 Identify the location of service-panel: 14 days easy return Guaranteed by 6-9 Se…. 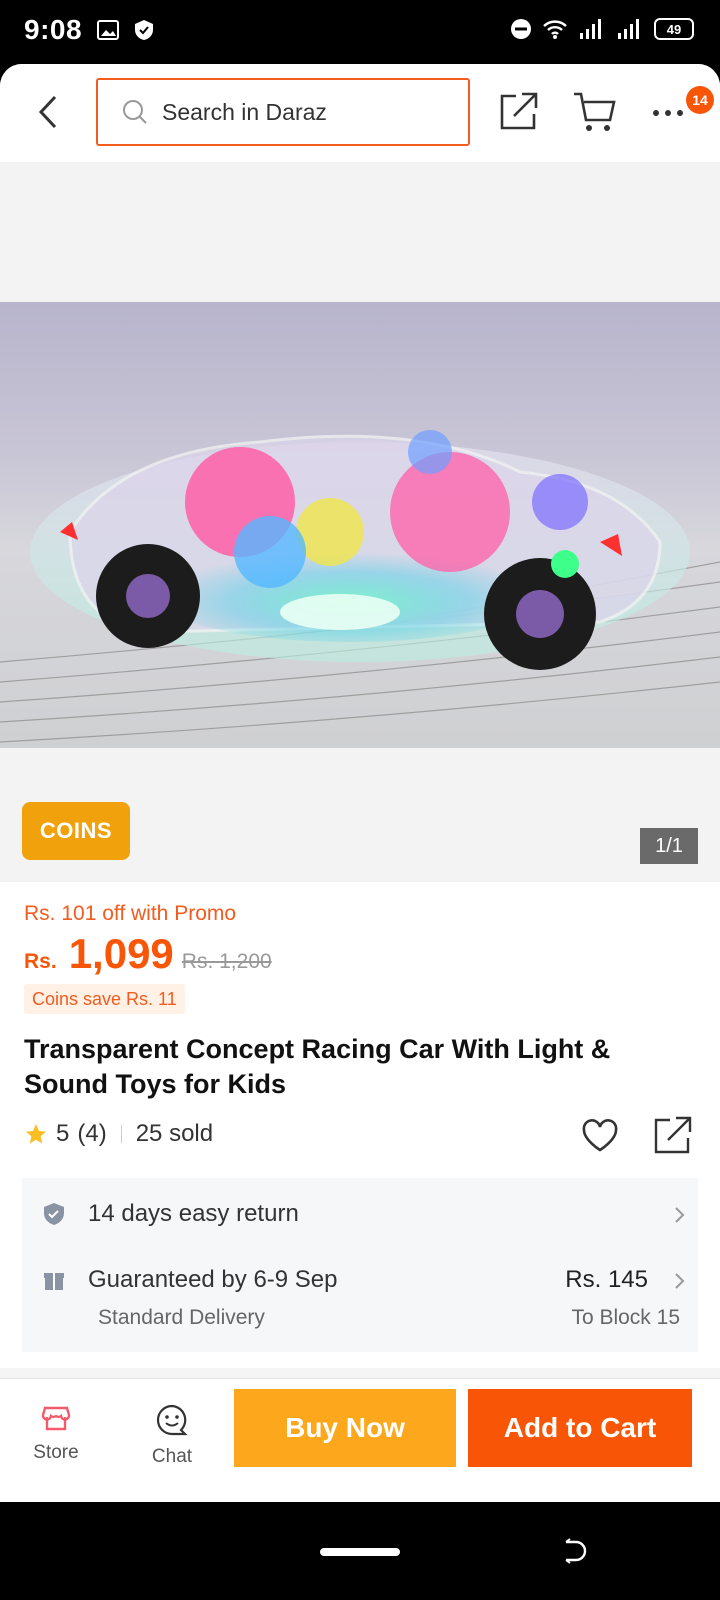
(360, 1265).